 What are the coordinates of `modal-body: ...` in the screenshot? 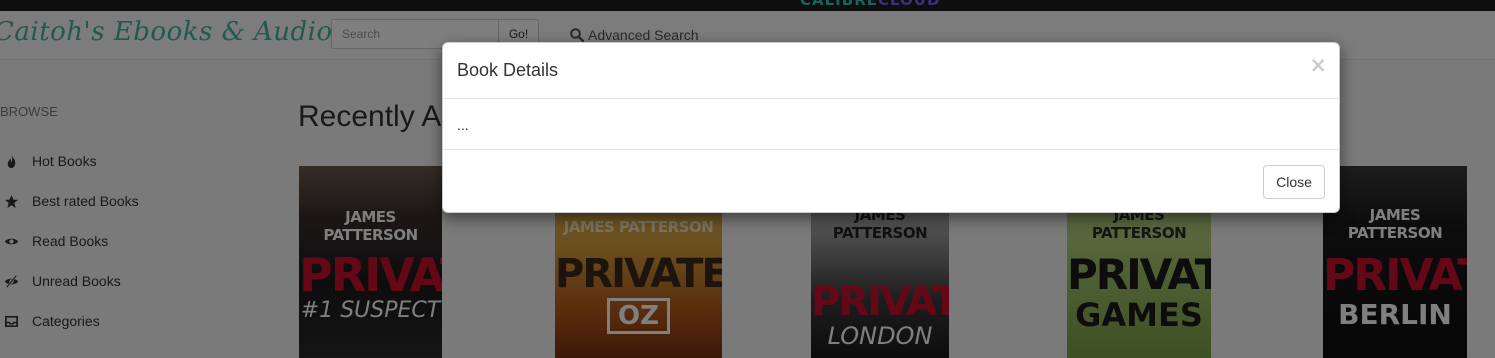 It's located at (891, 124).